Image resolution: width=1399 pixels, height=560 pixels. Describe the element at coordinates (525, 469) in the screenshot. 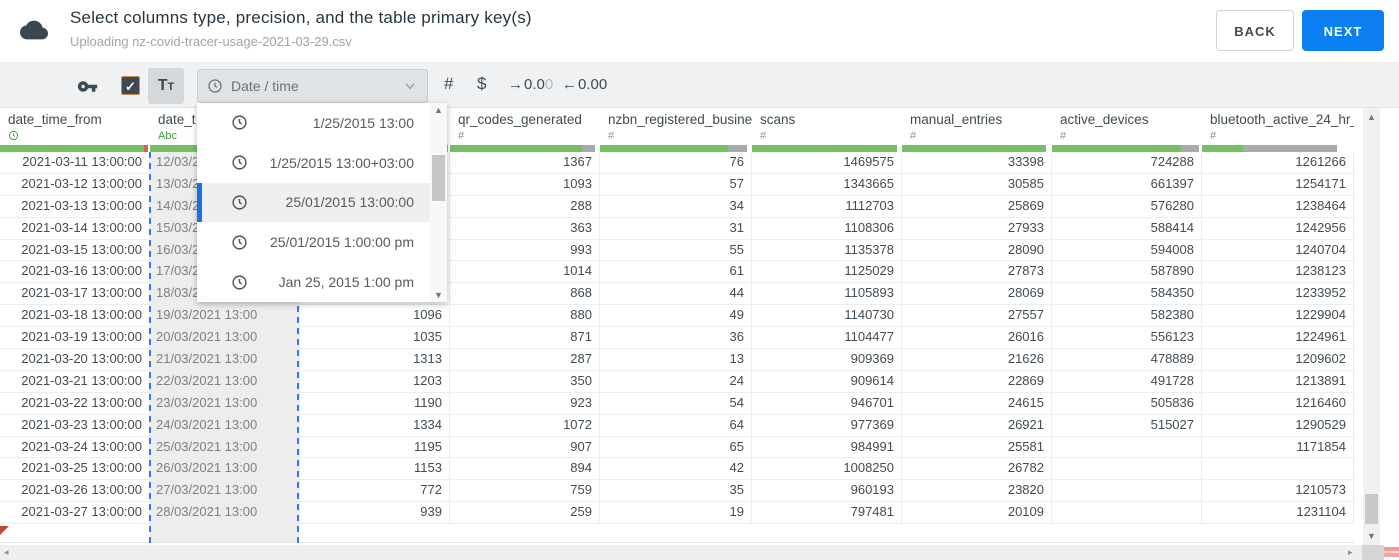

I see `table-cell: 894` at that location.